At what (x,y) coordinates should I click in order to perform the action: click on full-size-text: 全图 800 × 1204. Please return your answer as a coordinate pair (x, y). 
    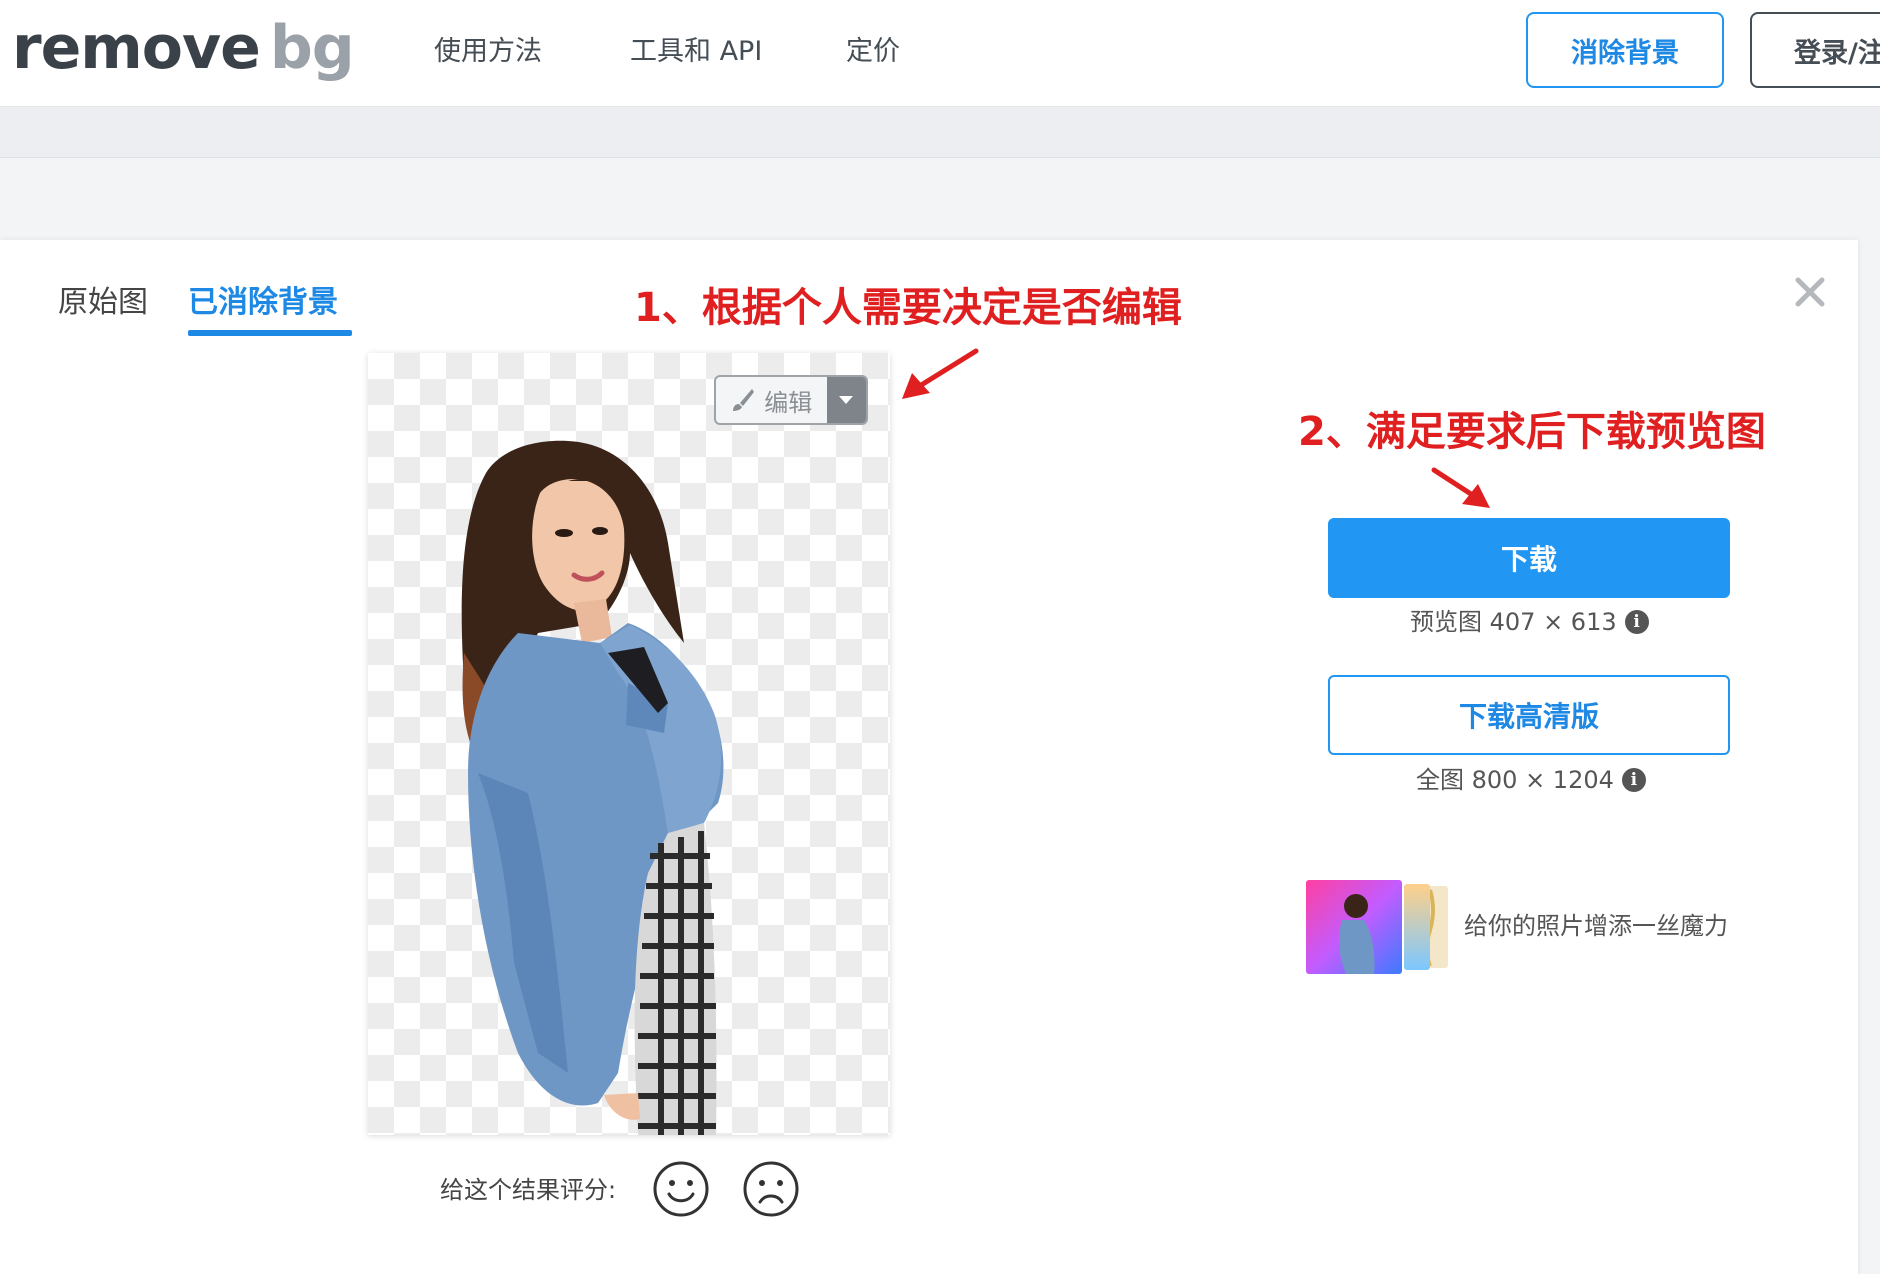
    Looking at the image, I should click on (1515, 780).